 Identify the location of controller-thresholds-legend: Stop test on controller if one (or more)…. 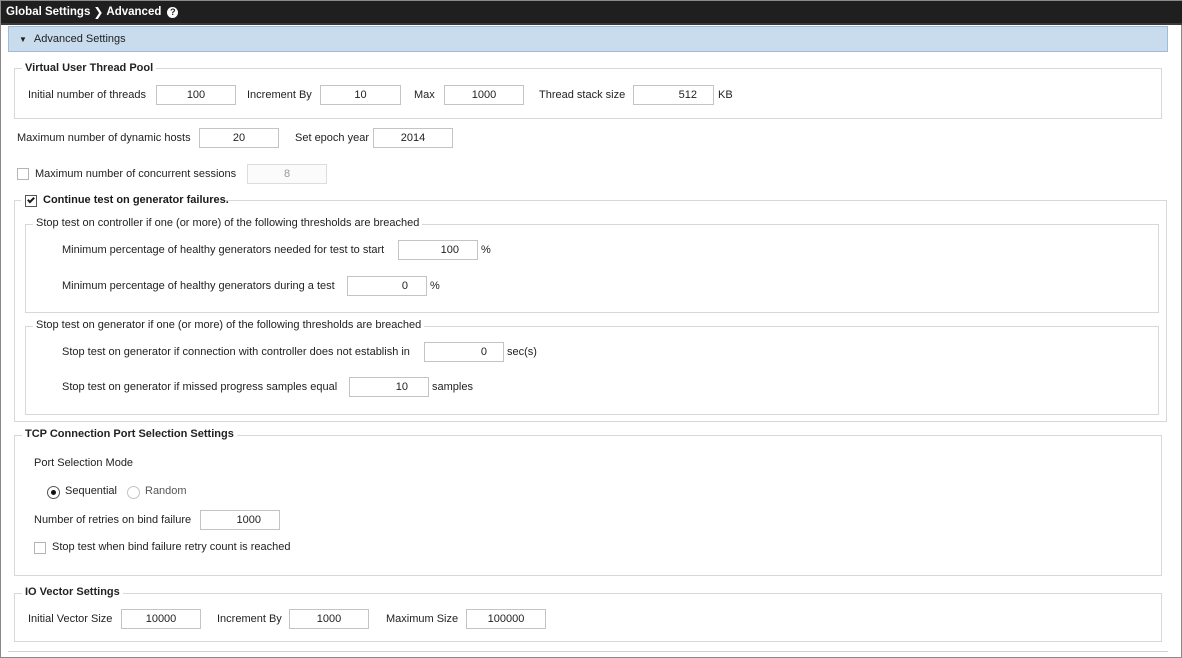
(228, 223).